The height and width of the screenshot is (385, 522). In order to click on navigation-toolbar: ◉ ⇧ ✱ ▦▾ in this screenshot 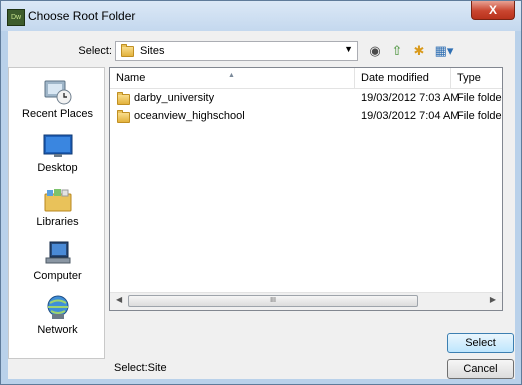, I will do `click(420, 51)`.